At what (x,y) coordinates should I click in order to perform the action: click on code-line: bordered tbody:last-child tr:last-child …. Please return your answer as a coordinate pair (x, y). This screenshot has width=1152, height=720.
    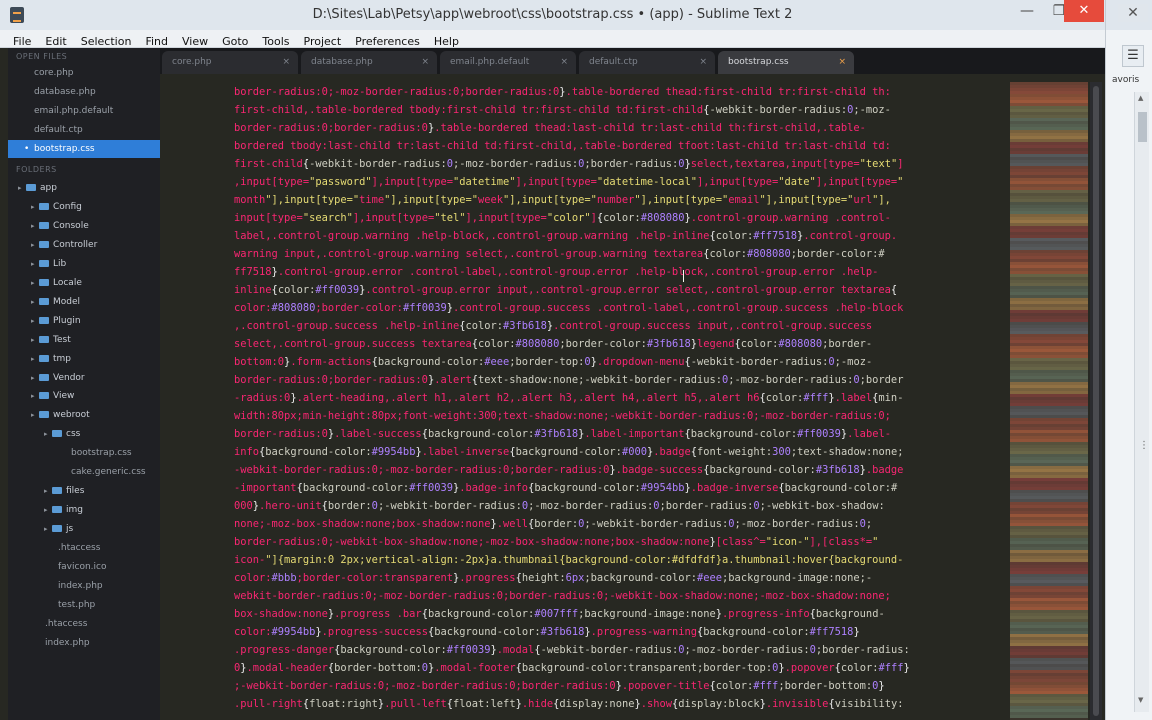
    Looking at the image, I should click on (619, 146).